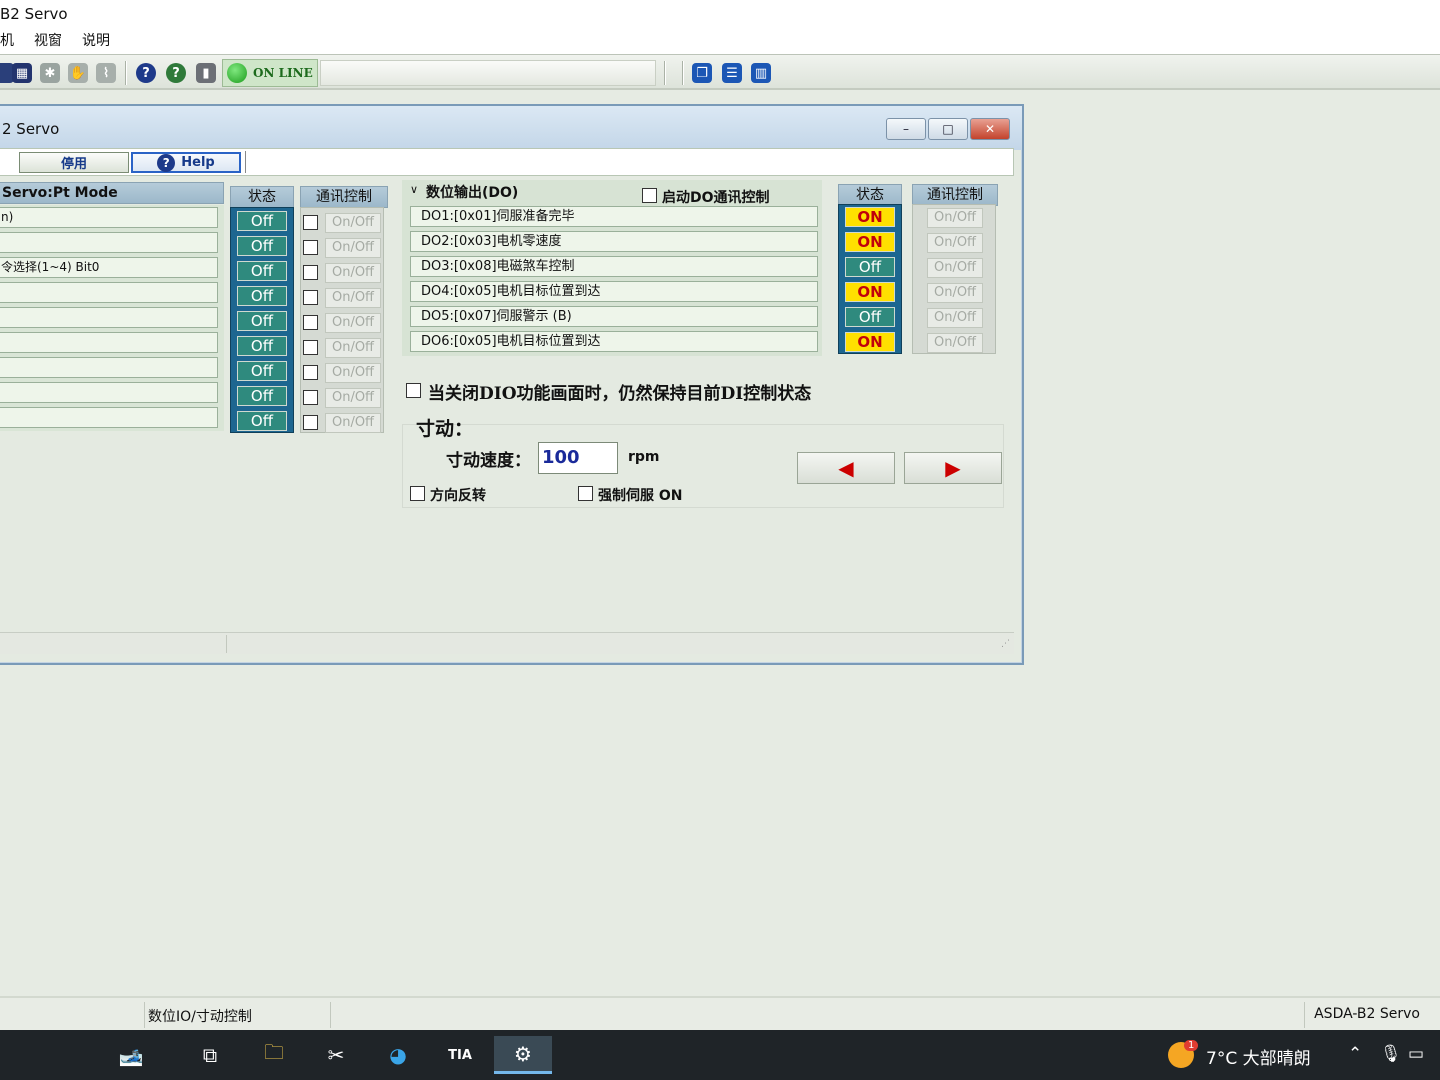  I want to click on status-right: ASDA-B2 Servo, so click(1367, 1014).